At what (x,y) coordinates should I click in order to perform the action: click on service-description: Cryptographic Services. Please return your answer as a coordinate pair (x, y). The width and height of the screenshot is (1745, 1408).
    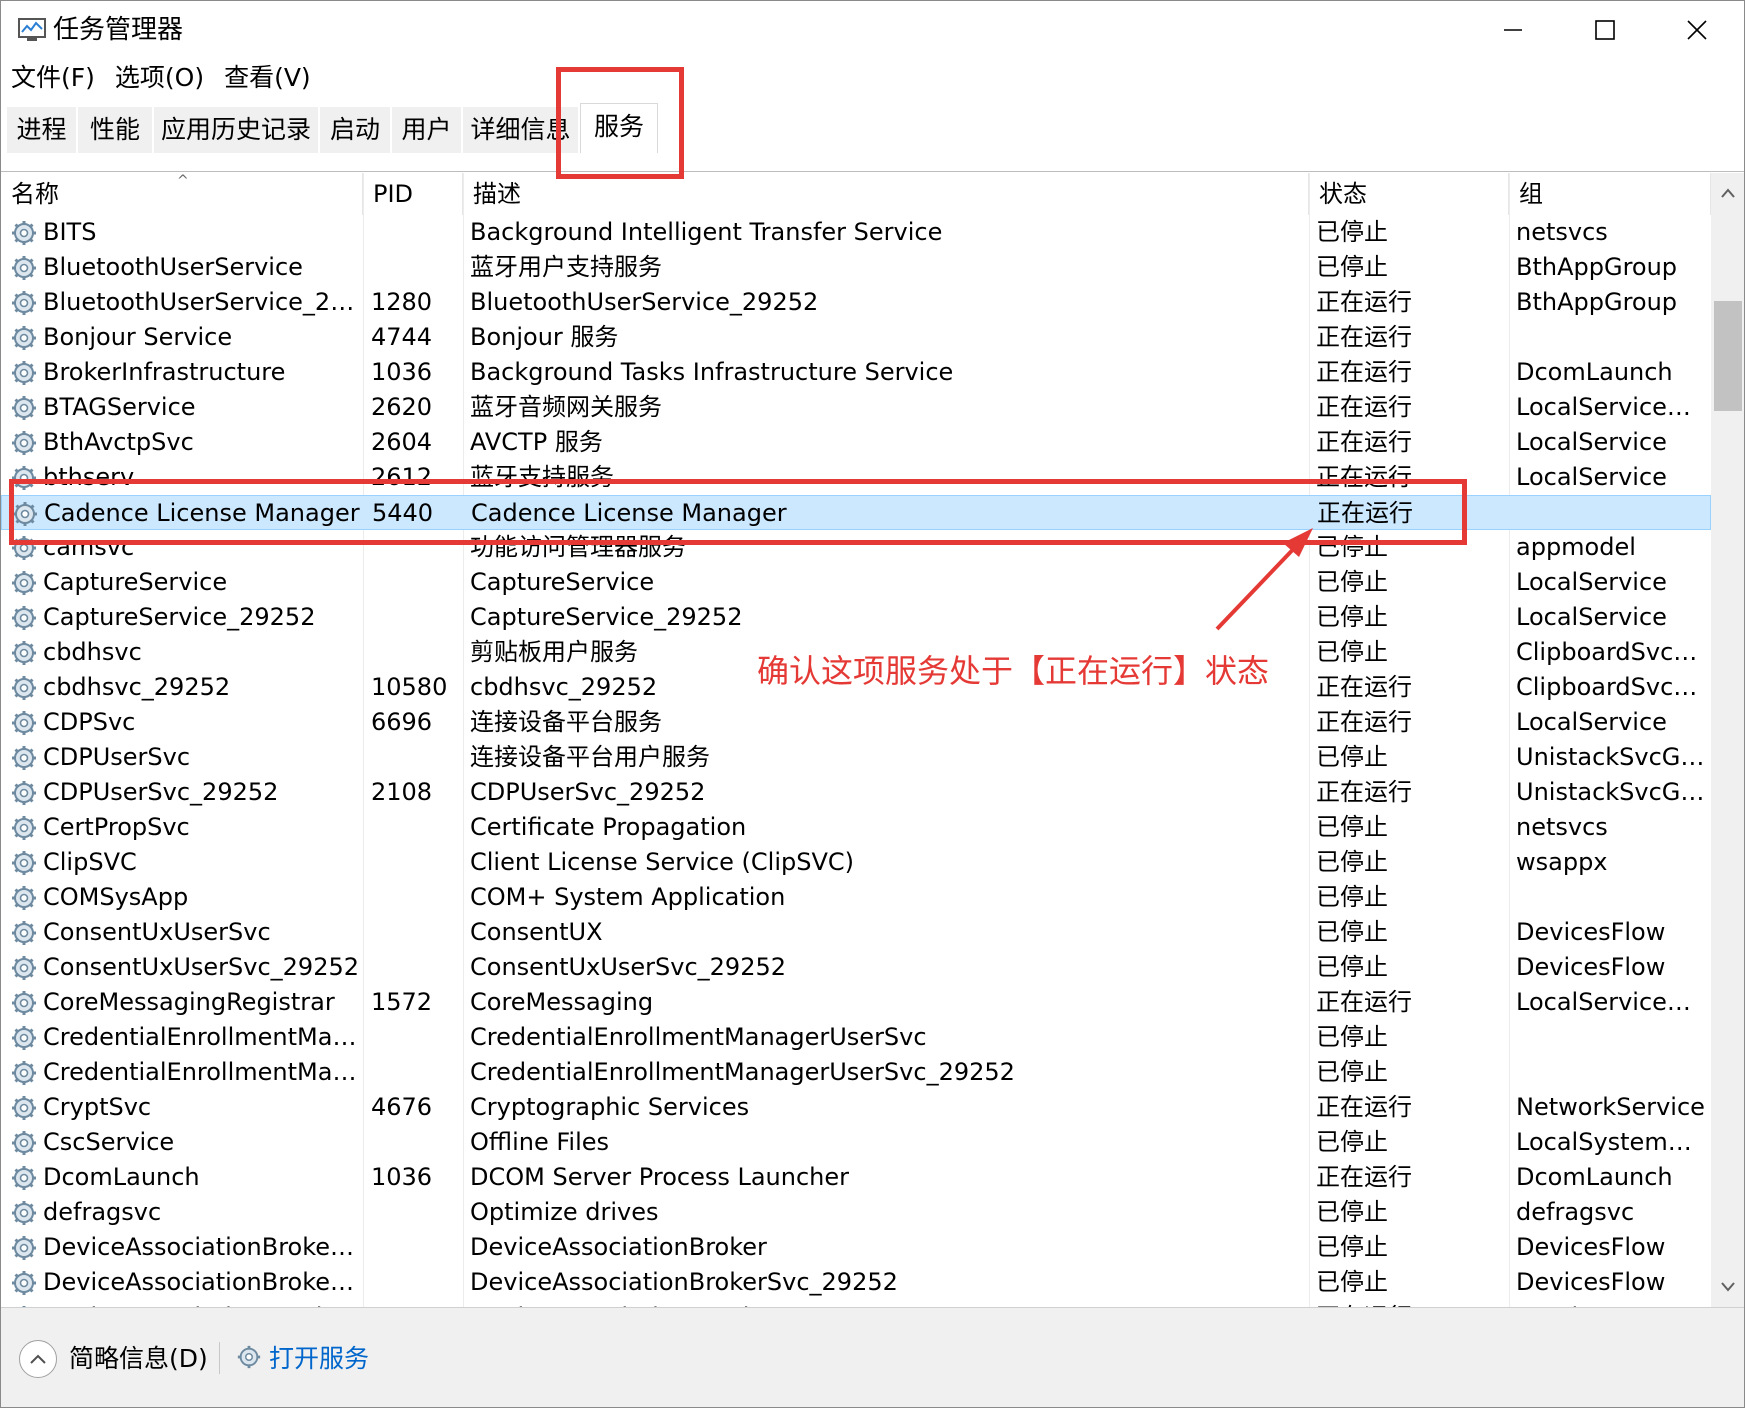
    Looking at the image, I should click on (610, 1107).